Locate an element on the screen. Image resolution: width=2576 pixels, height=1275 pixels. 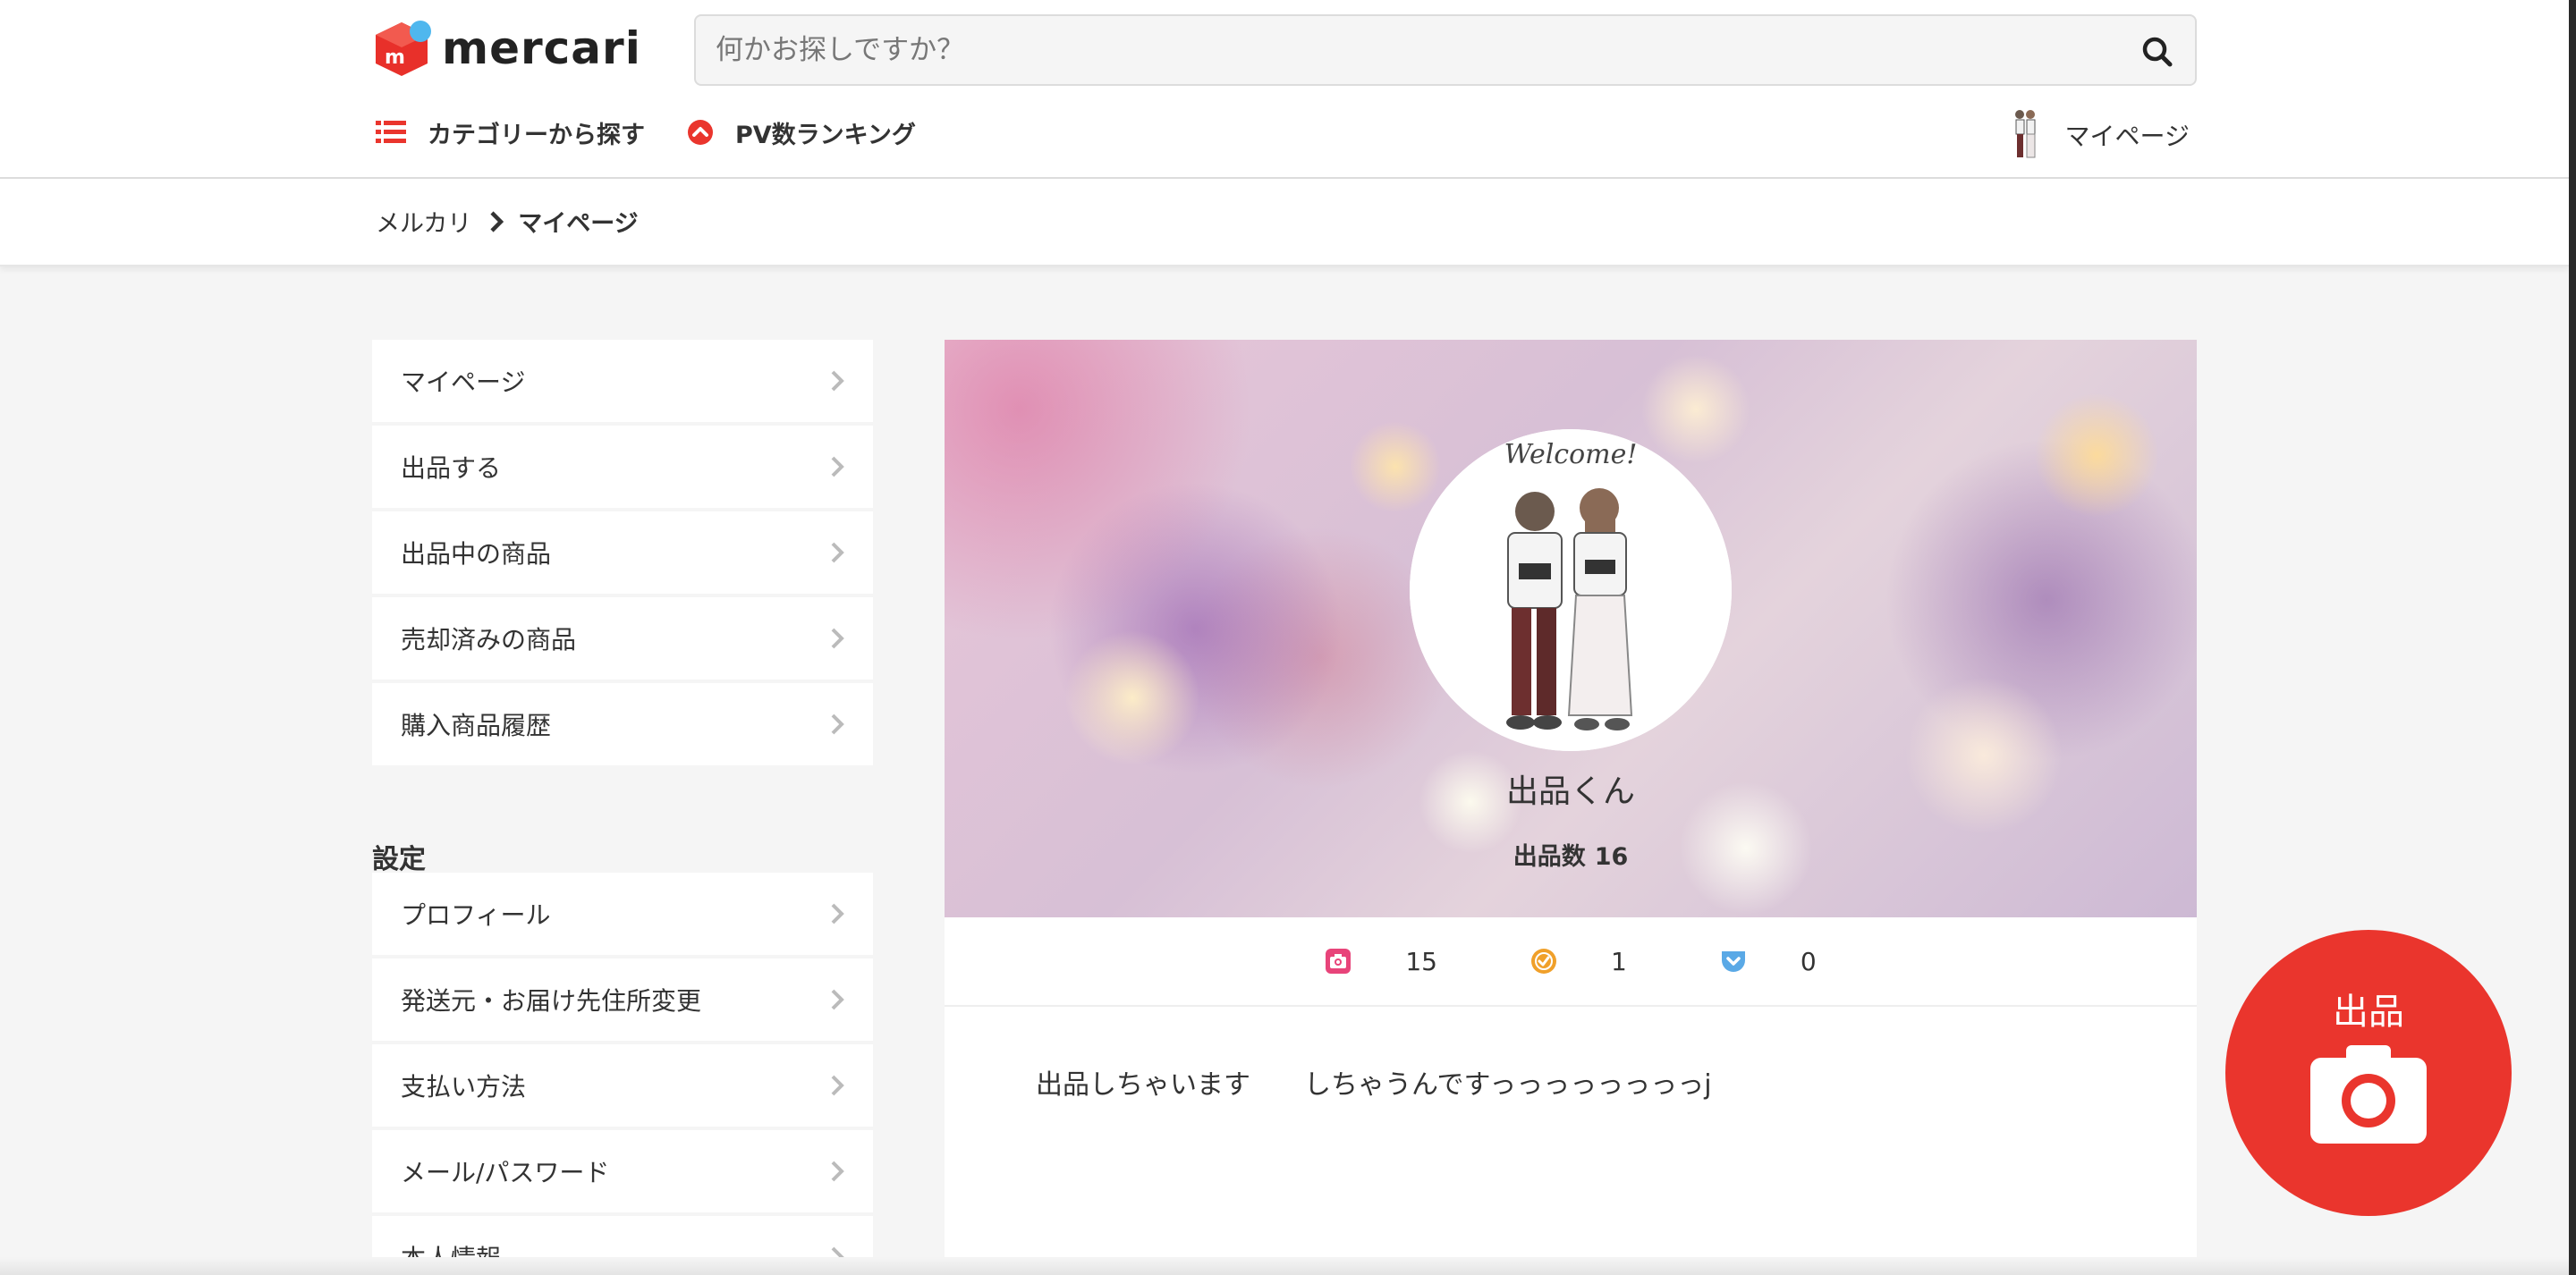
svg-text: m is located at coordinates (395, 57).